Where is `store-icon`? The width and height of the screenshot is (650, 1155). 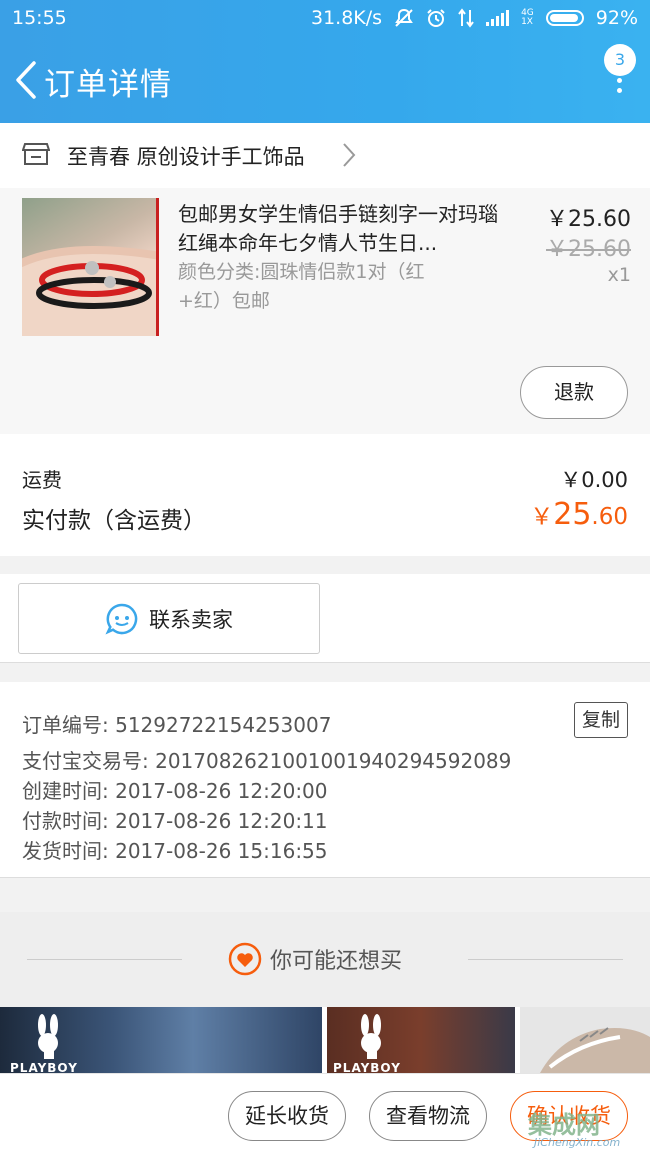
store-icon is located at coordinates (36, 154).